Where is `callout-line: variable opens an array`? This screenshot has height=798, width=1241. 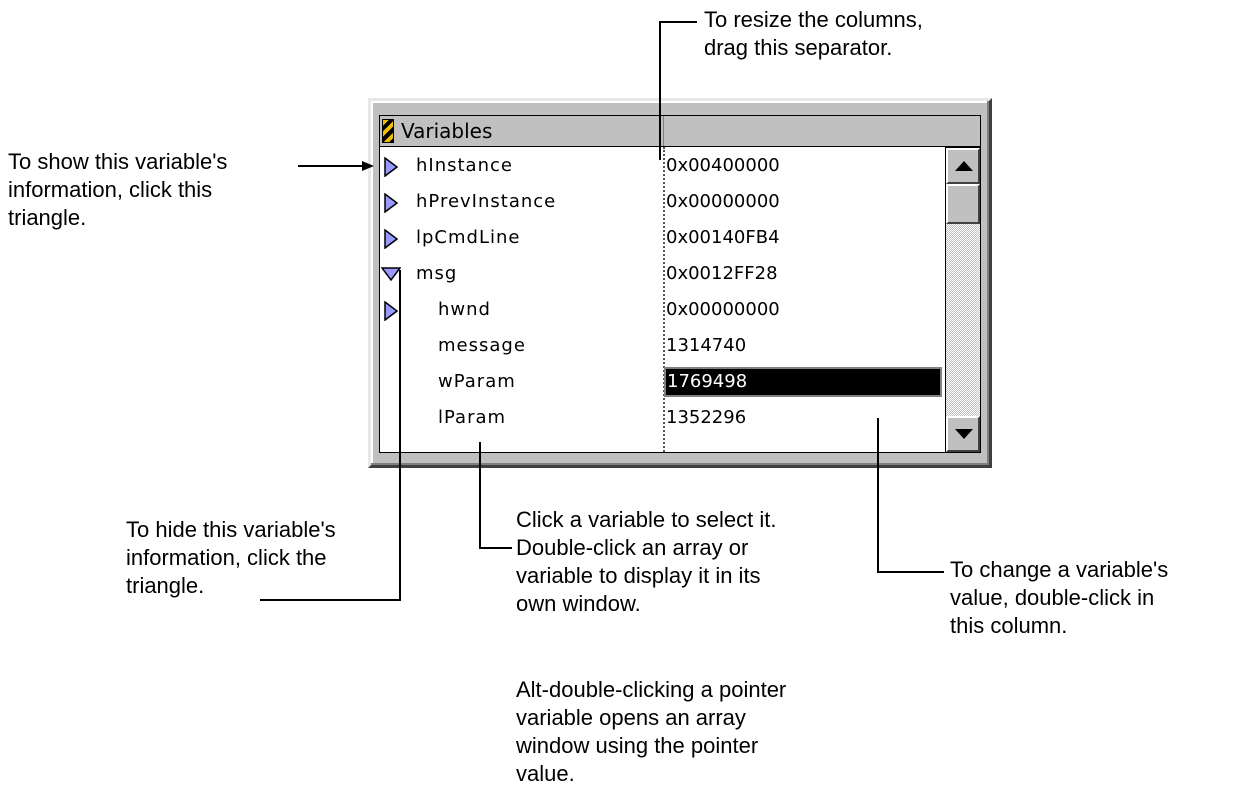
callout-line: variable opens an array is located at coordinates (631, 717).